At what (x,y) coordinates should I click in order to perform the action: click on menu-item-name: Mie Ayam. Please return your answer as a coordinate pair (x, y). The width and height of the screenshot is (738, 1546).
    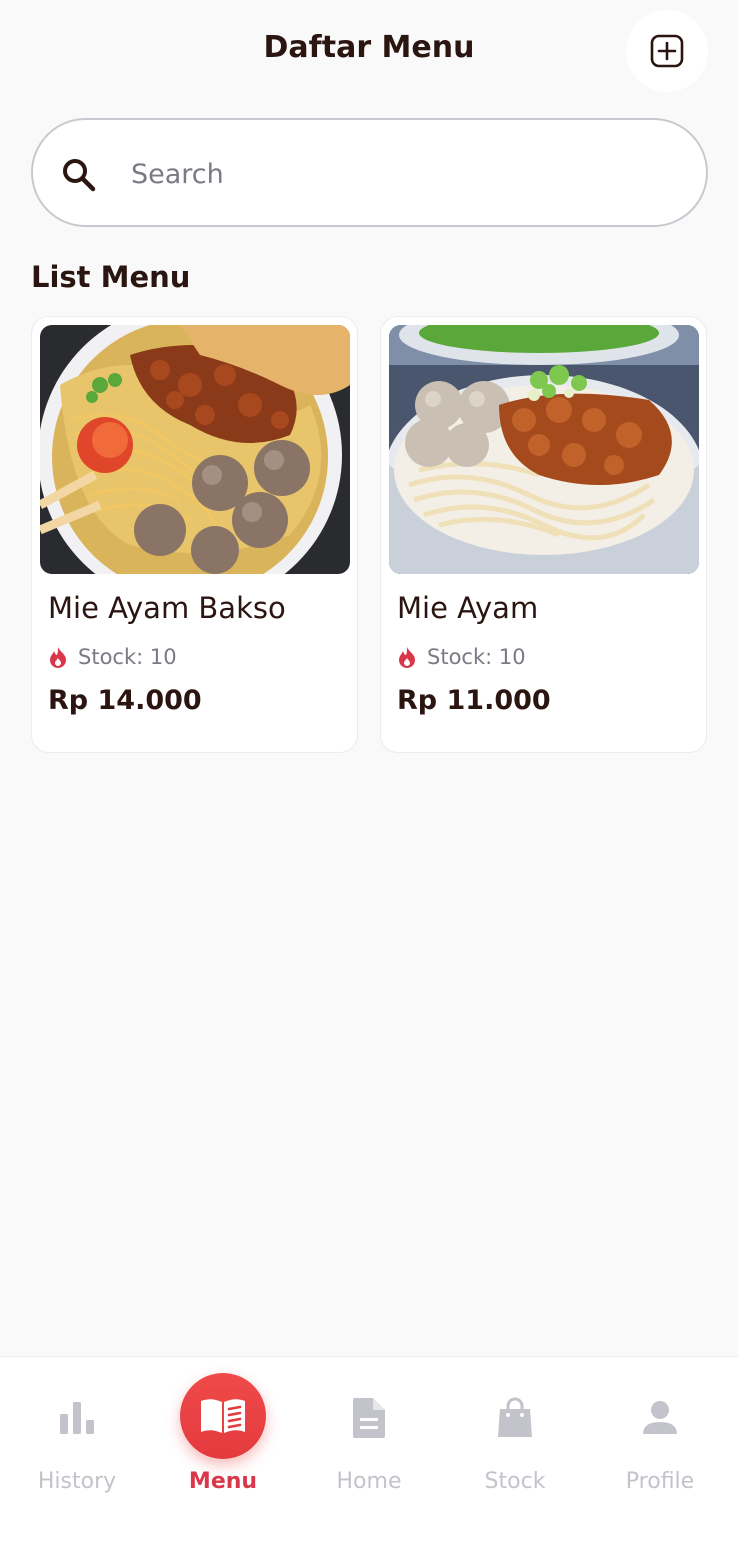
    Looking at the image, I should click on (468, 608).